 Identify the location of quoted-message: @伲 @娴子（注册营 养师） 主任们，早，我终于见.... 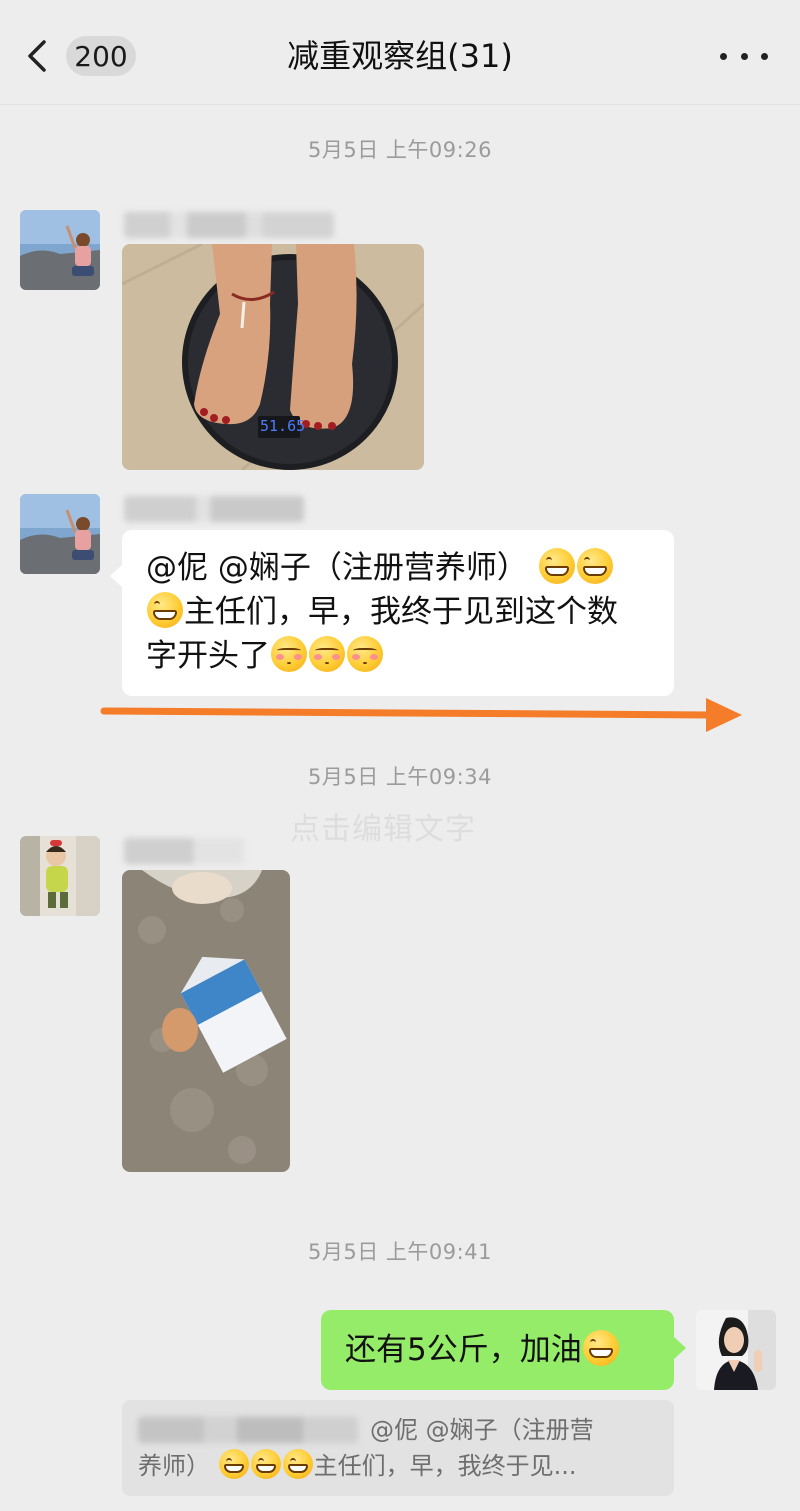
(398, 1448).